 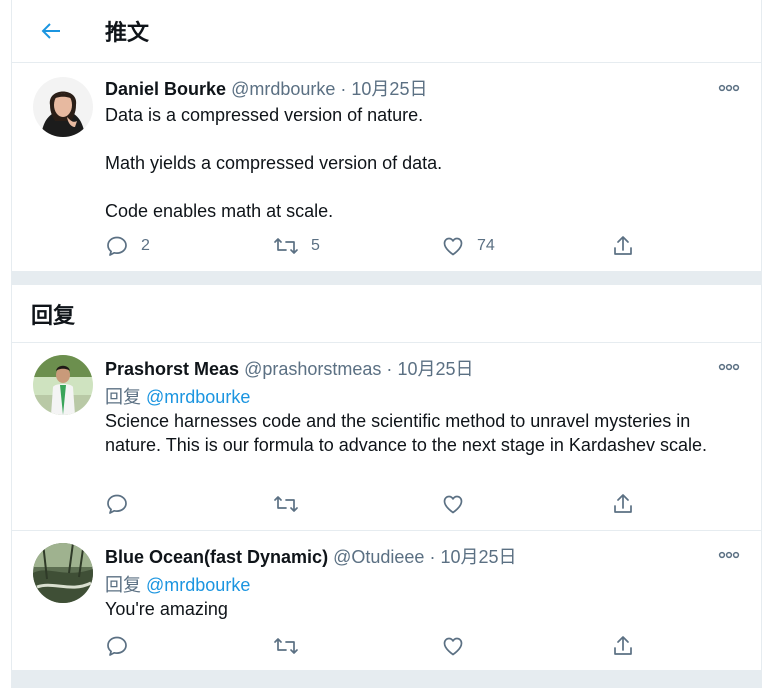 I want to click on page-title: 推文, so click(x=127, y=32).